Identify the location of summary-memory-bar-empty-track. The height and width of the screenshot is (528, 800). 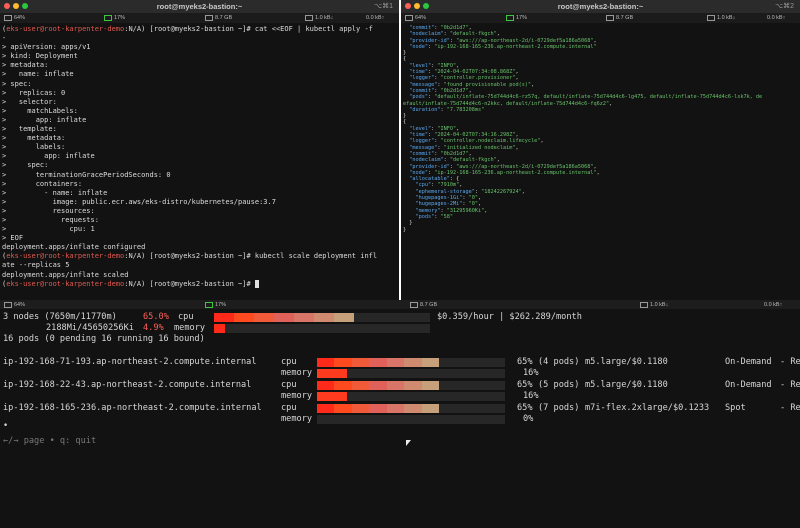
(327, 328).